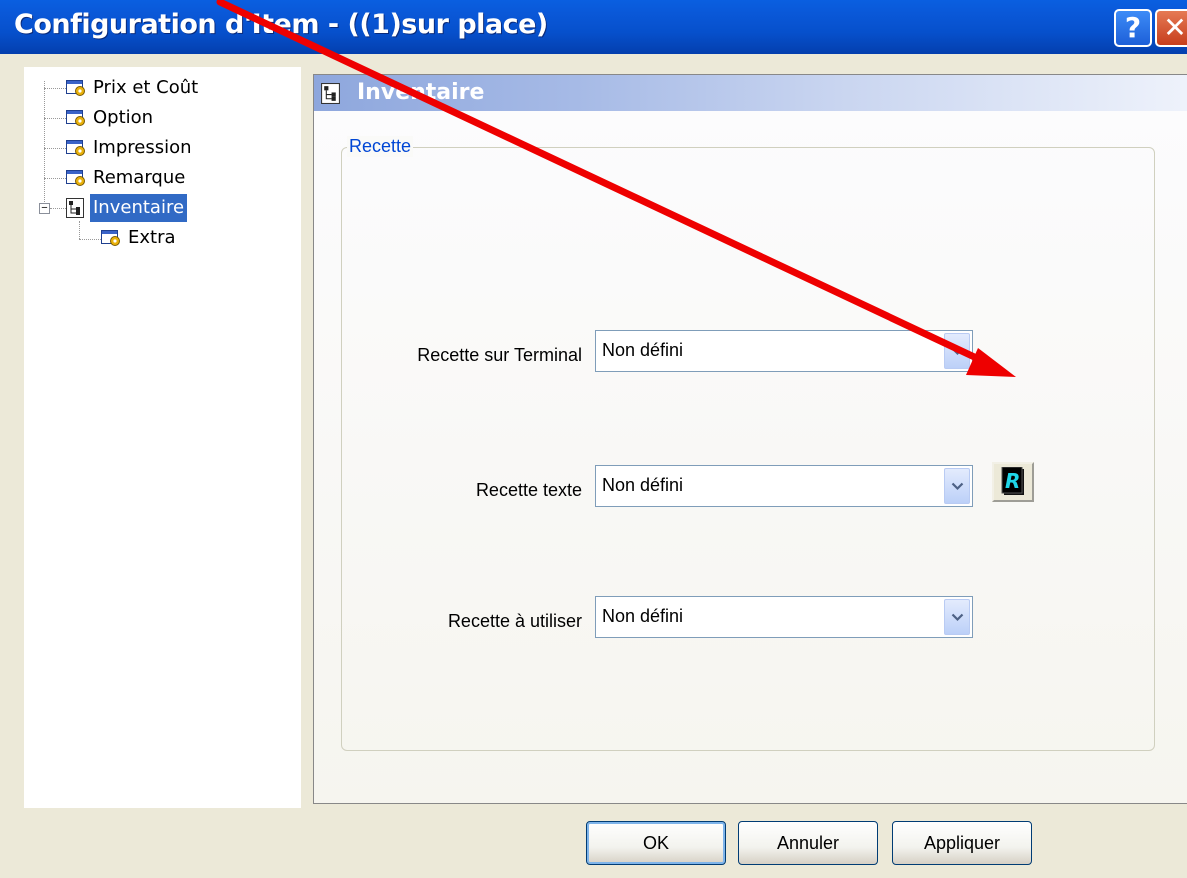  What do you see at coordinates (784, 617) in the screenshot?
I see `recette-utiliser-select: Non défini` at bounding box center [784, 617].